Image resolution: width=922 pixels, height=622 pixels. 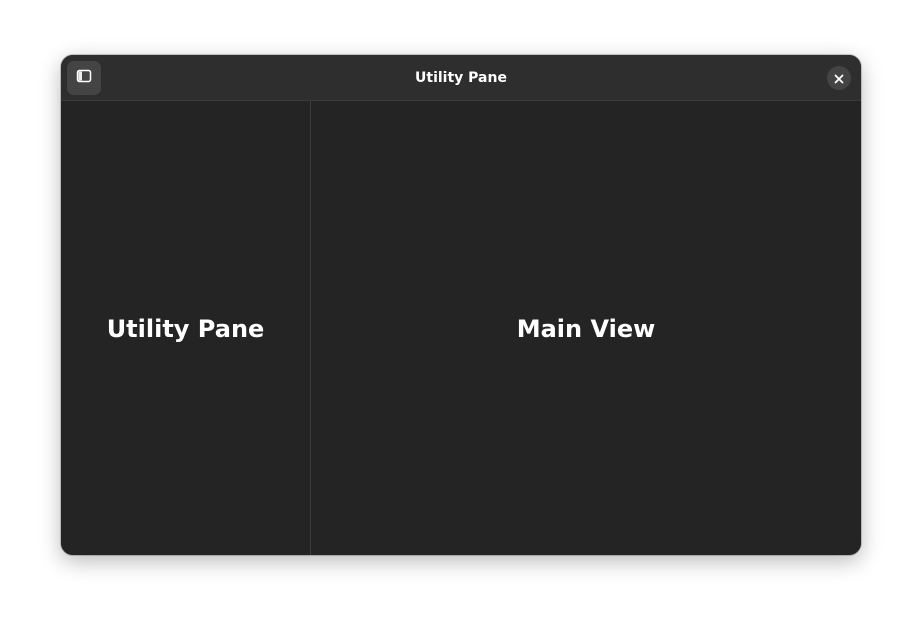 I want to click on close-button, so click(x=839, y=78).